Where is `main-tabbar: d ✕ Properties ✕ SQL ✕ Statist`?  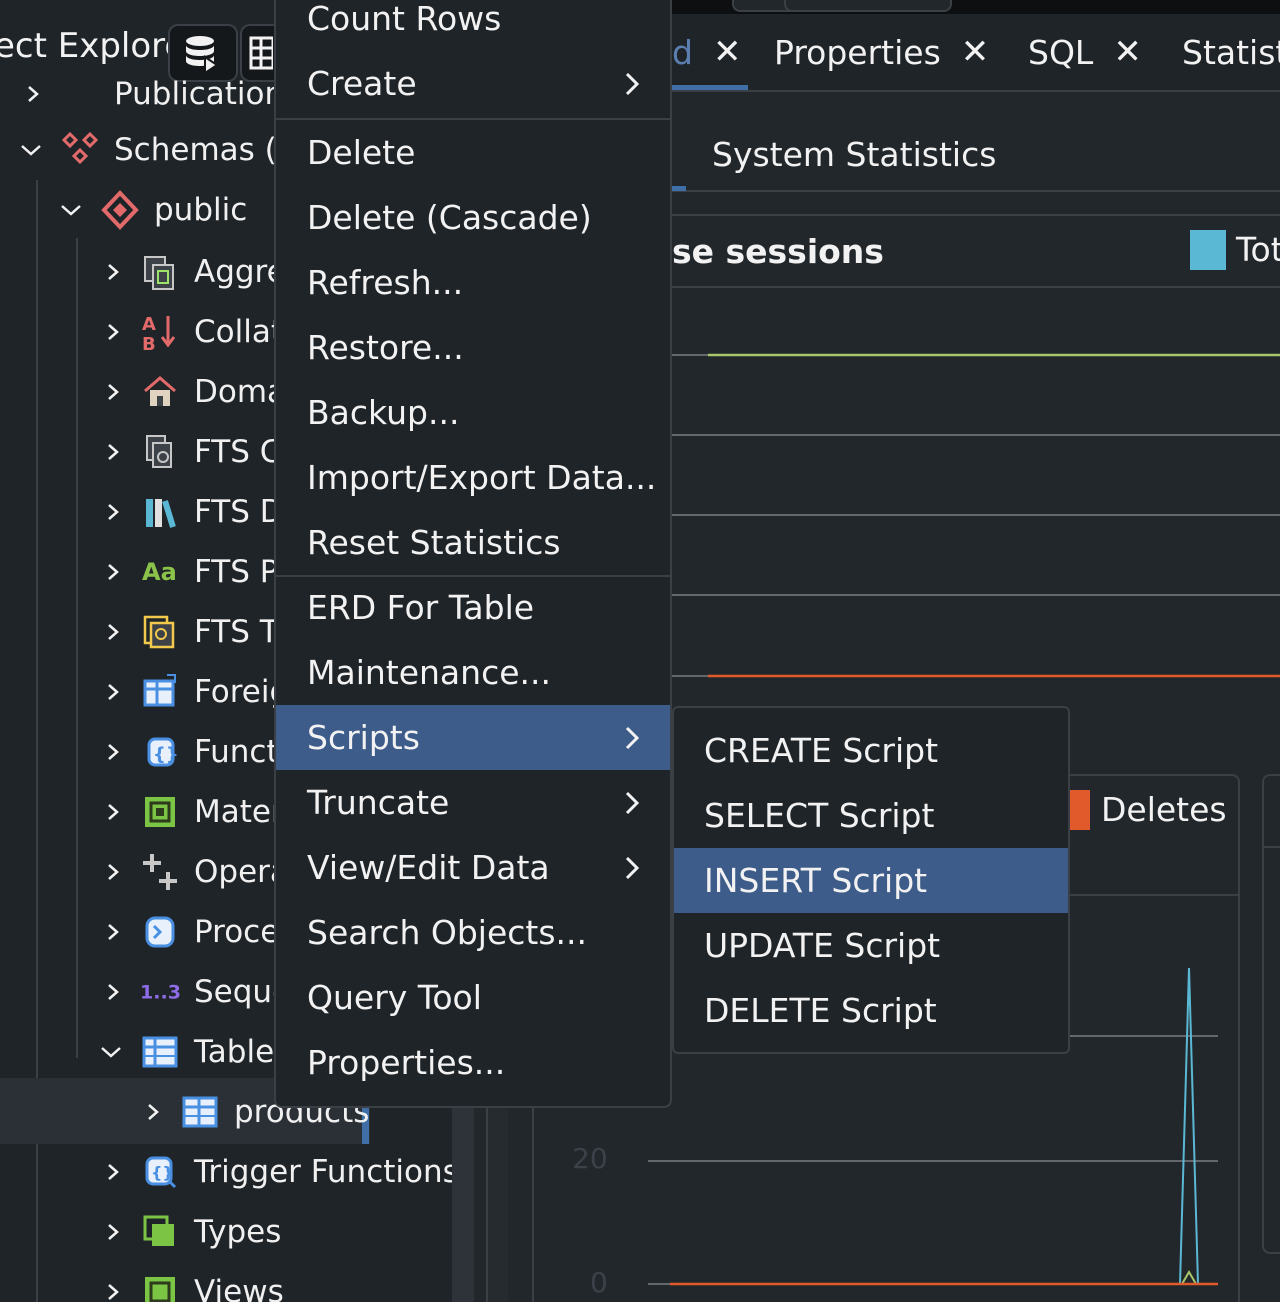
main-tabbar: d ✕ Properties ✕ SQL ✕ Statist is located at coordinates (976, 53).